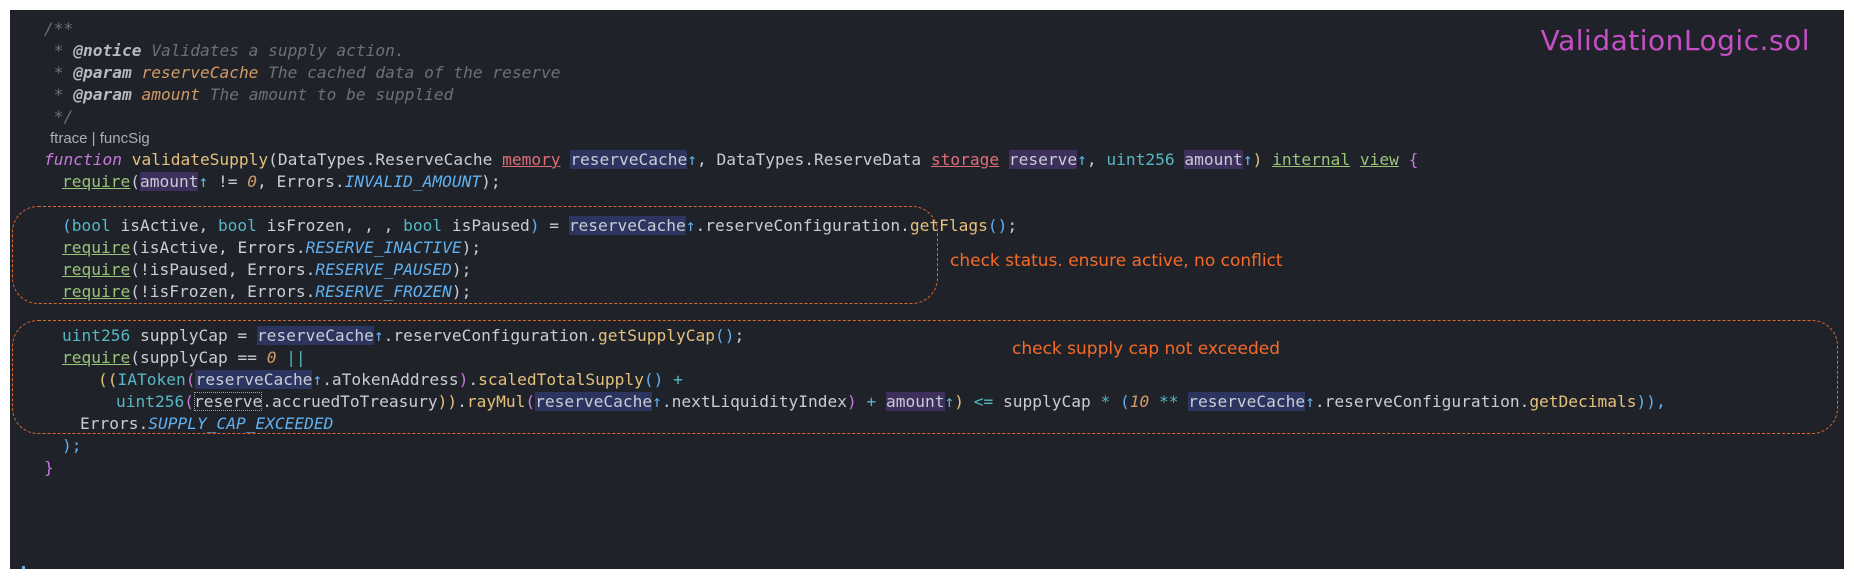 The width and height of the screenshot is (1854, 579). I want to click on status-check-note: check status. ensure active, no conflict, so click(1116, 261).